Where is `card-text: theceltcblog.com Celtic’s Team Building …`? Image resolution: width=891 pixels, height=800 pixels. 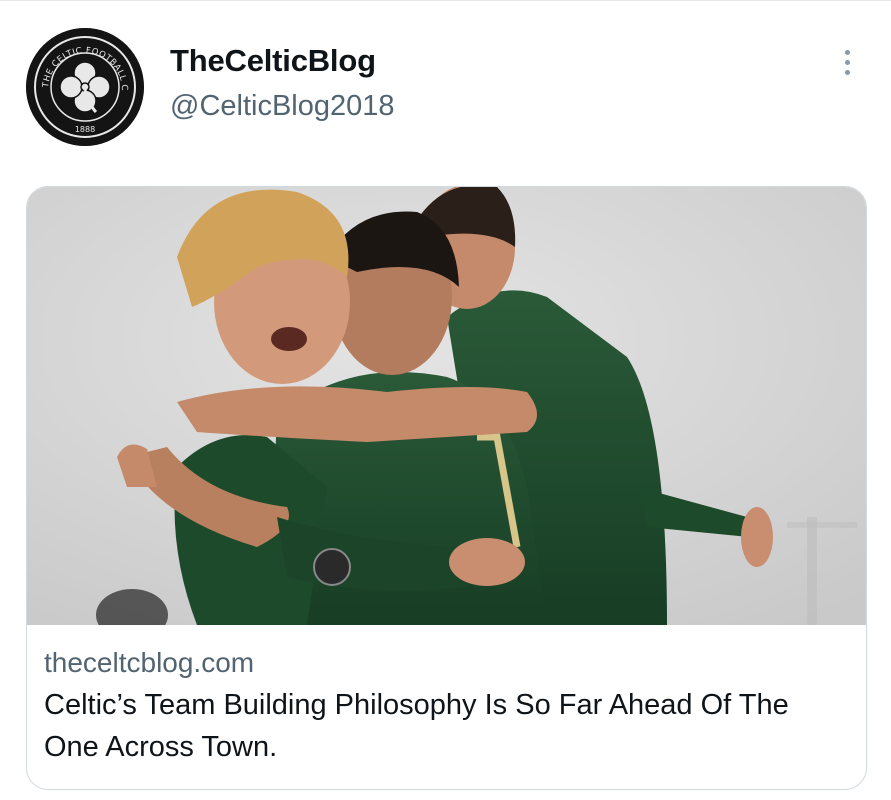 card-text: theceltcblog.com Celtic’s Team Building … is located at coordinates (444, 707).